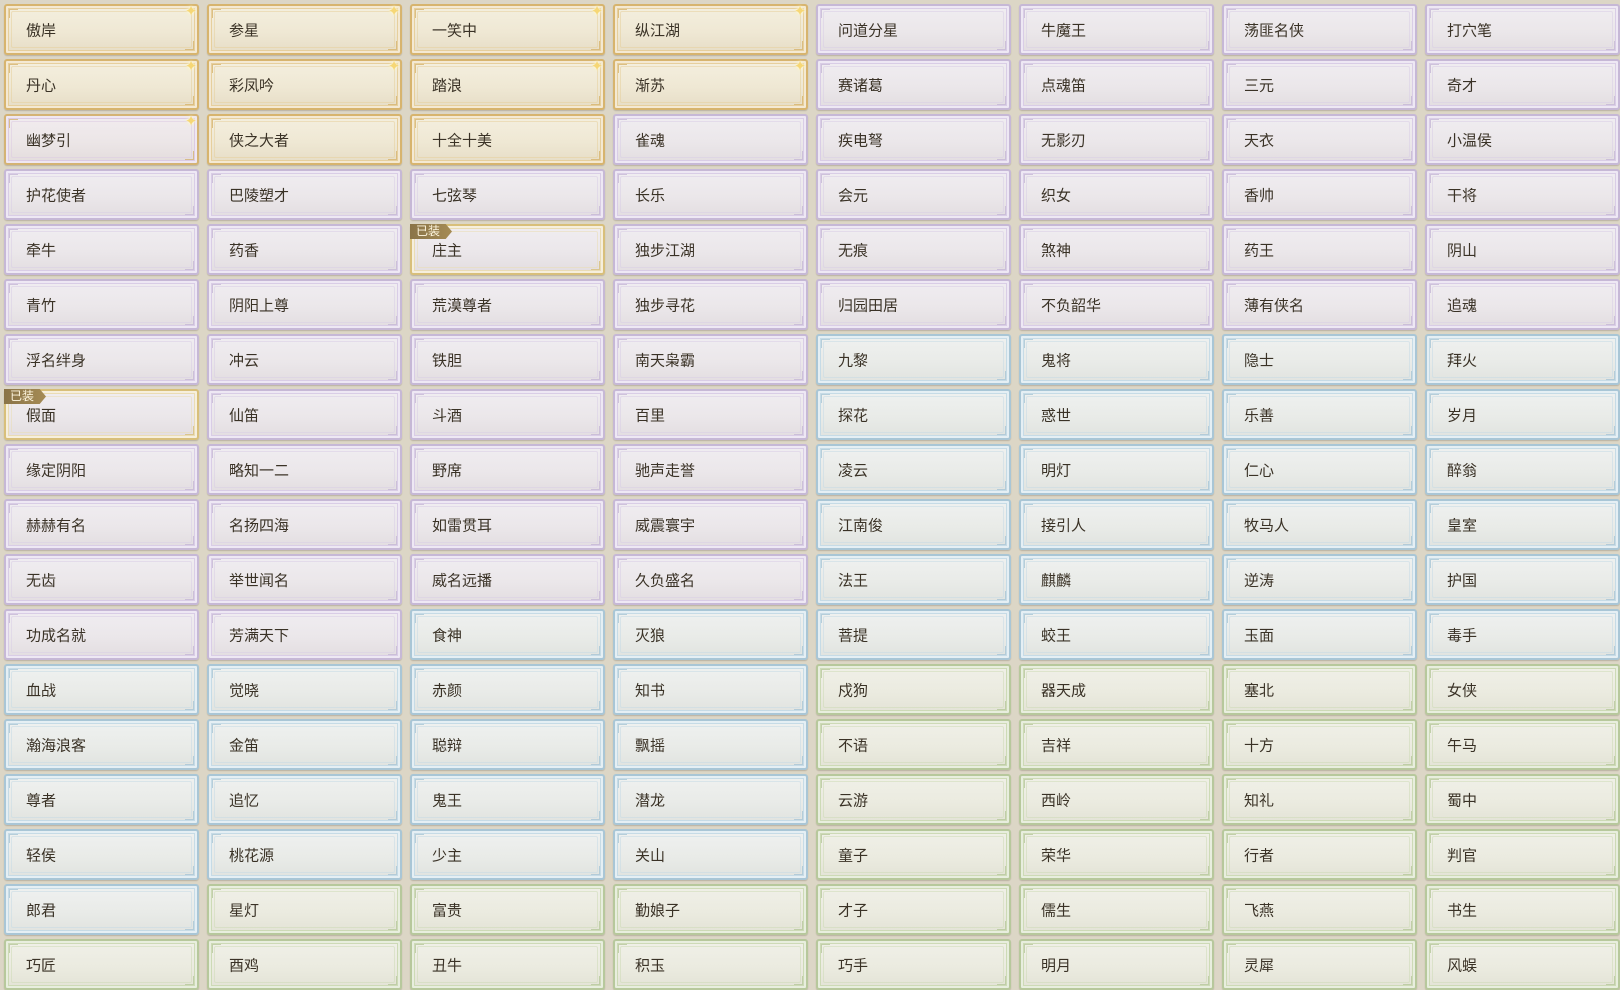 Image resolution: width=1620 pixels, height=990 pixels. What do you see at coordinates (710, 304) in the screenshot?
I see `title-card: 独步寻花` at bounding box center [710, 304].